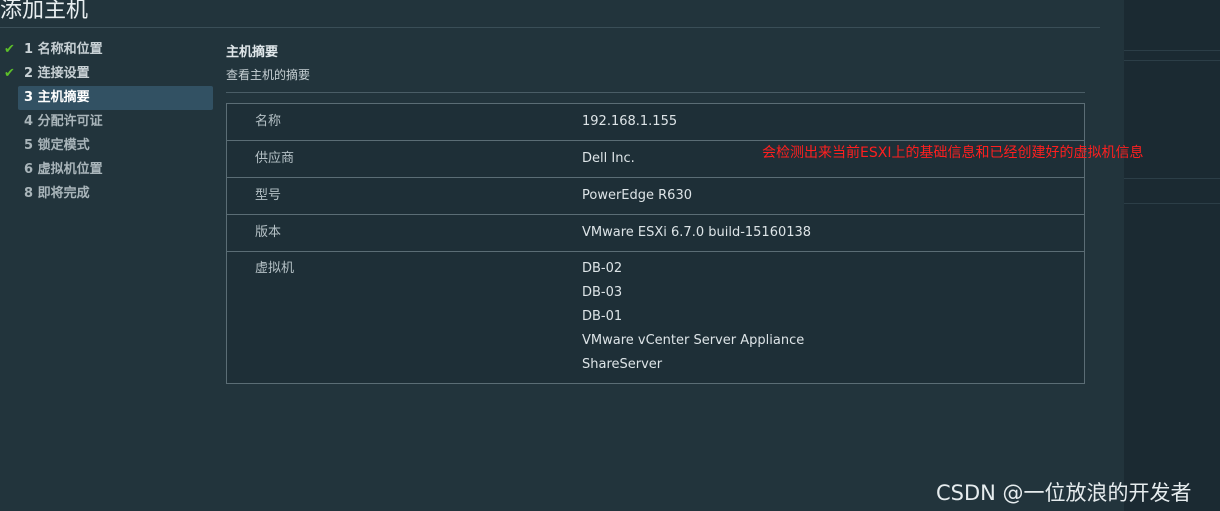 The width and height of the screenshot is (1220, 511). I want to click on row-label: 名称, so click(268, 121).